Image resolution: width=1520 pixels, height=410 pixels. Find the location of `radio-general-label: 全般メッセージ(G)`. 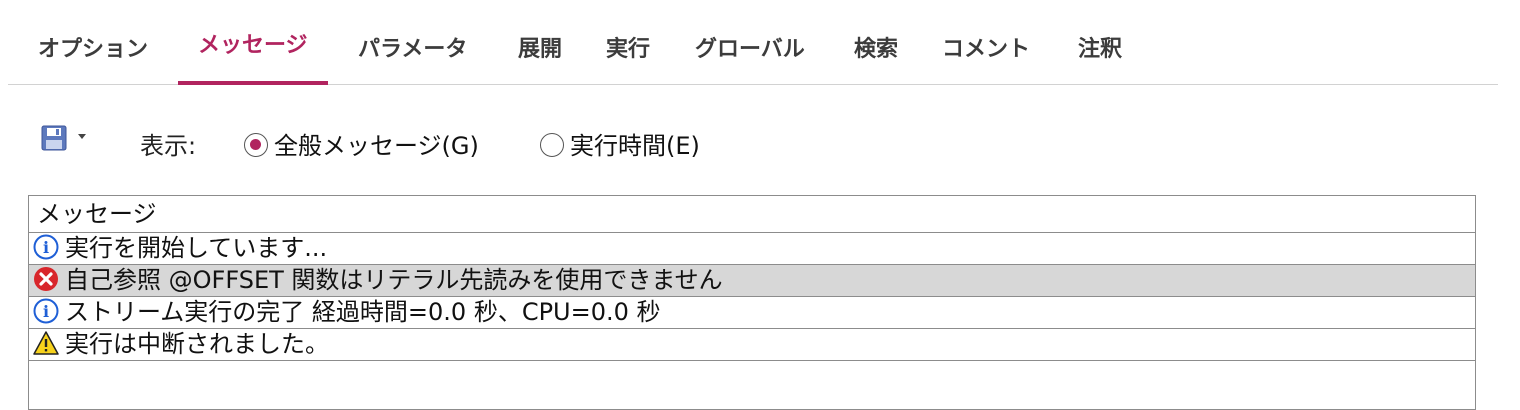

radio-general-label: 全般メッセージ(G) is located at coordinates (376, 146).